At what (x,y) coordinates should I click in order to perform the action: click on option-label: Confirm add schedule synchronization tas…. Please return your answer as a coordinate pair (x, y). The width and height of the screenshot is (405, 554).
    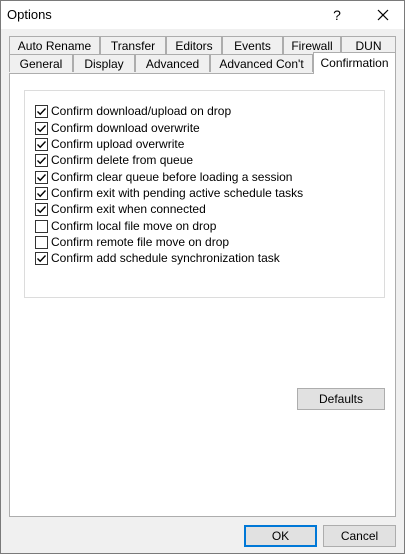
    Looking at the image, I should click on (165, 258).